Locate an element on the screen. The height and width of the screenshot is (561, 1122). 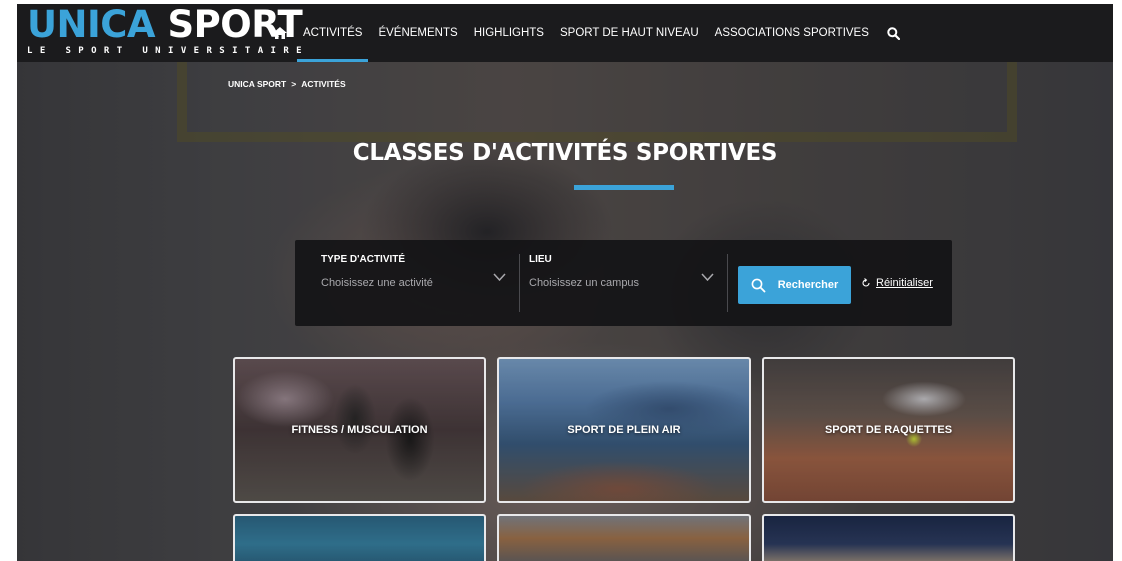
card-label: FITNESS / MUSCULATION is located at coordinates (359, 430).